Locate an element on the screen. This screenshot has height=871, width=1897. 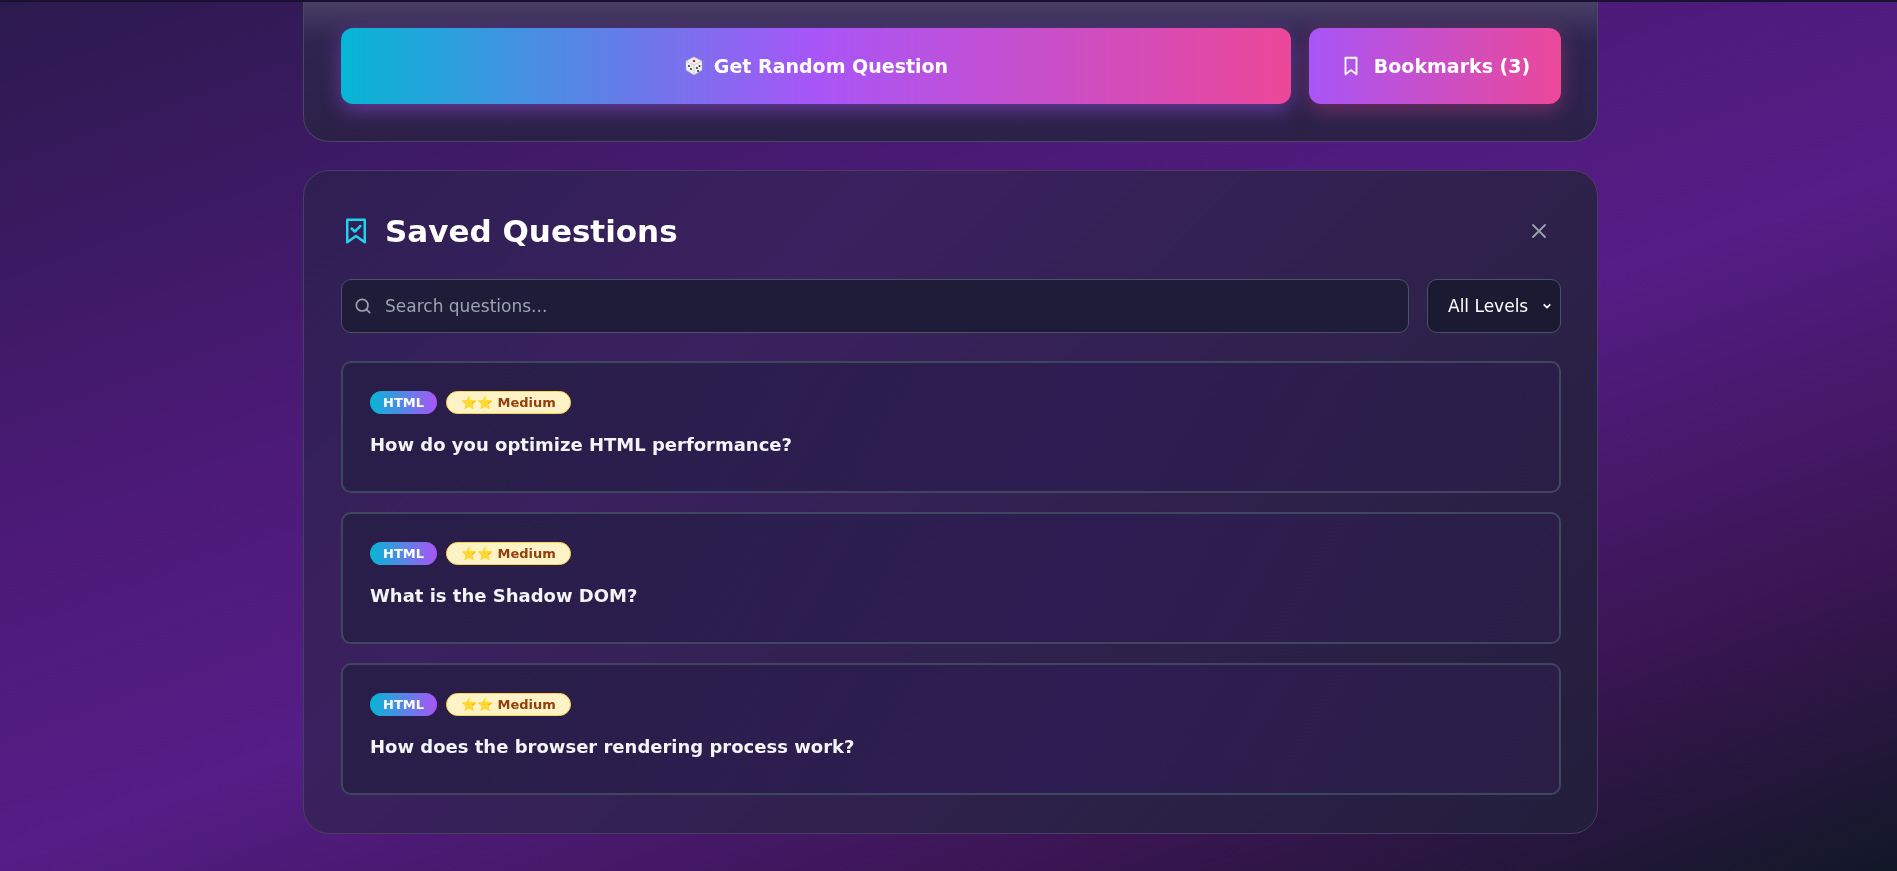
question-card: HTML ⭐⭐ Medium How does the browser rendering process work? is located at coordinates (951, 729).